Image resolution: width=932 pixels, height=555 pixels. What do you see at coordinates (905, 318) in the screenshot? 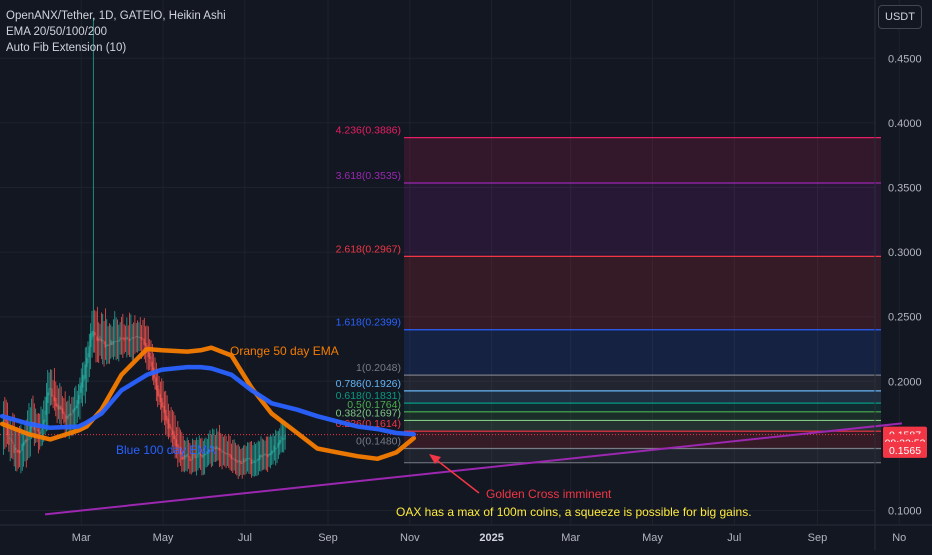
I see `y-tick-label: 0.2500` at bounding box center [905, 318].